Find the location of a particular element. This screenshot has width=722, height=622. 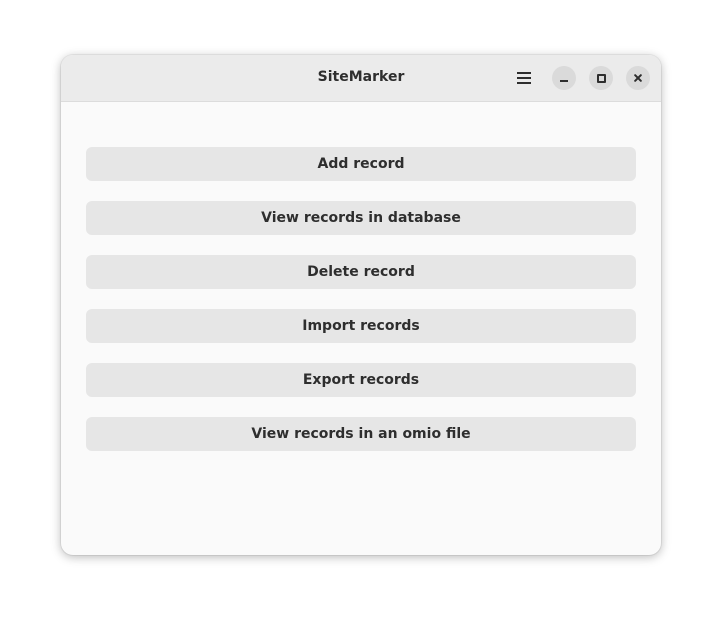

minimize-button is located at coordinates (564, 78).